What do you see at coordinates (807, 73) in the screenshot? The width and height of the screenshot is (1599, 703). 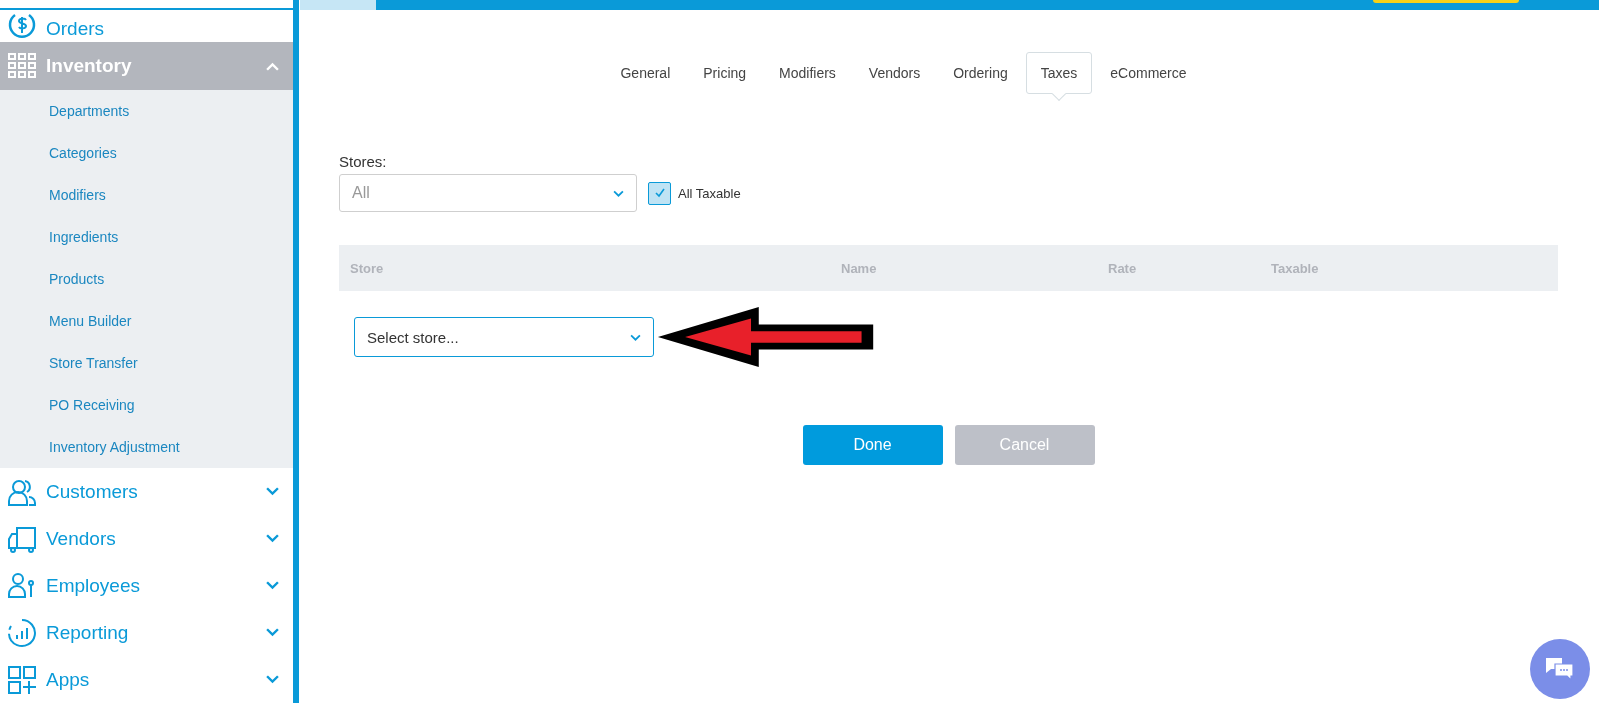 I see `tab: Modifiers` at bounding box center [807, 73].